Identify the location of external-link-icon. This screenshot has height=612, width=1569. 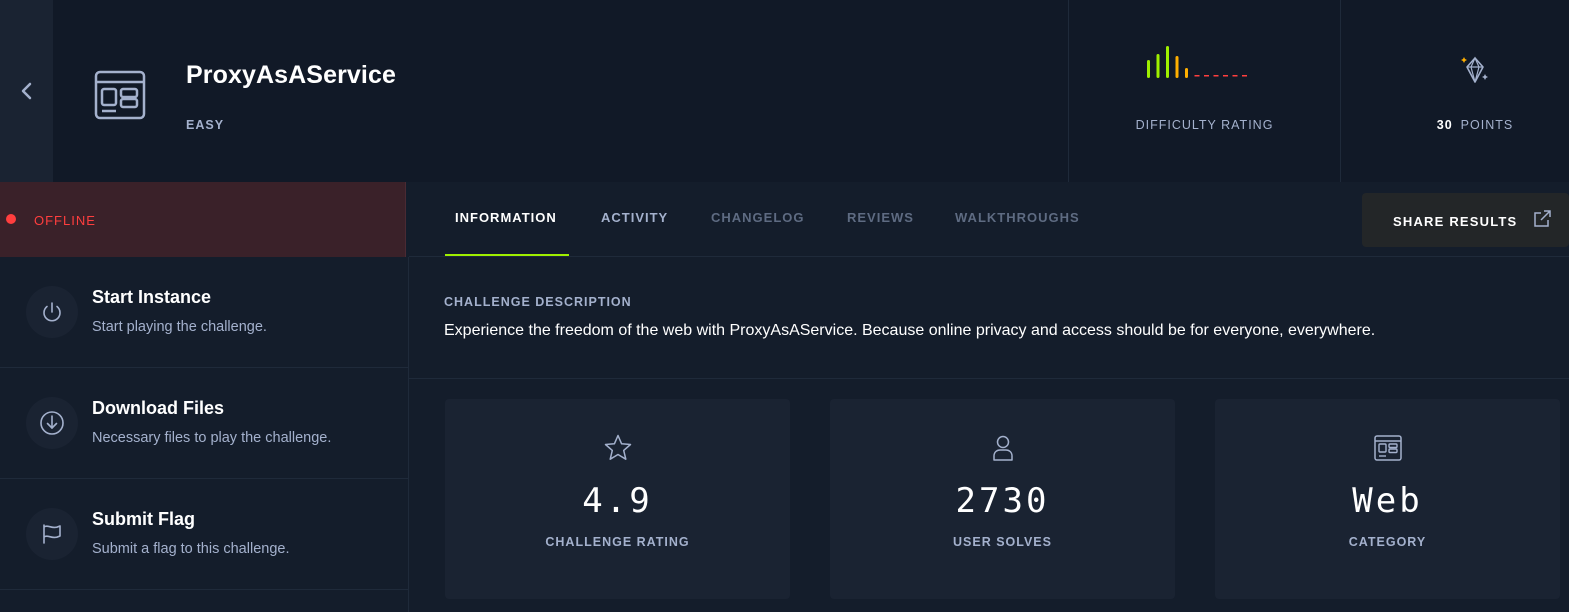
(1542, 218).